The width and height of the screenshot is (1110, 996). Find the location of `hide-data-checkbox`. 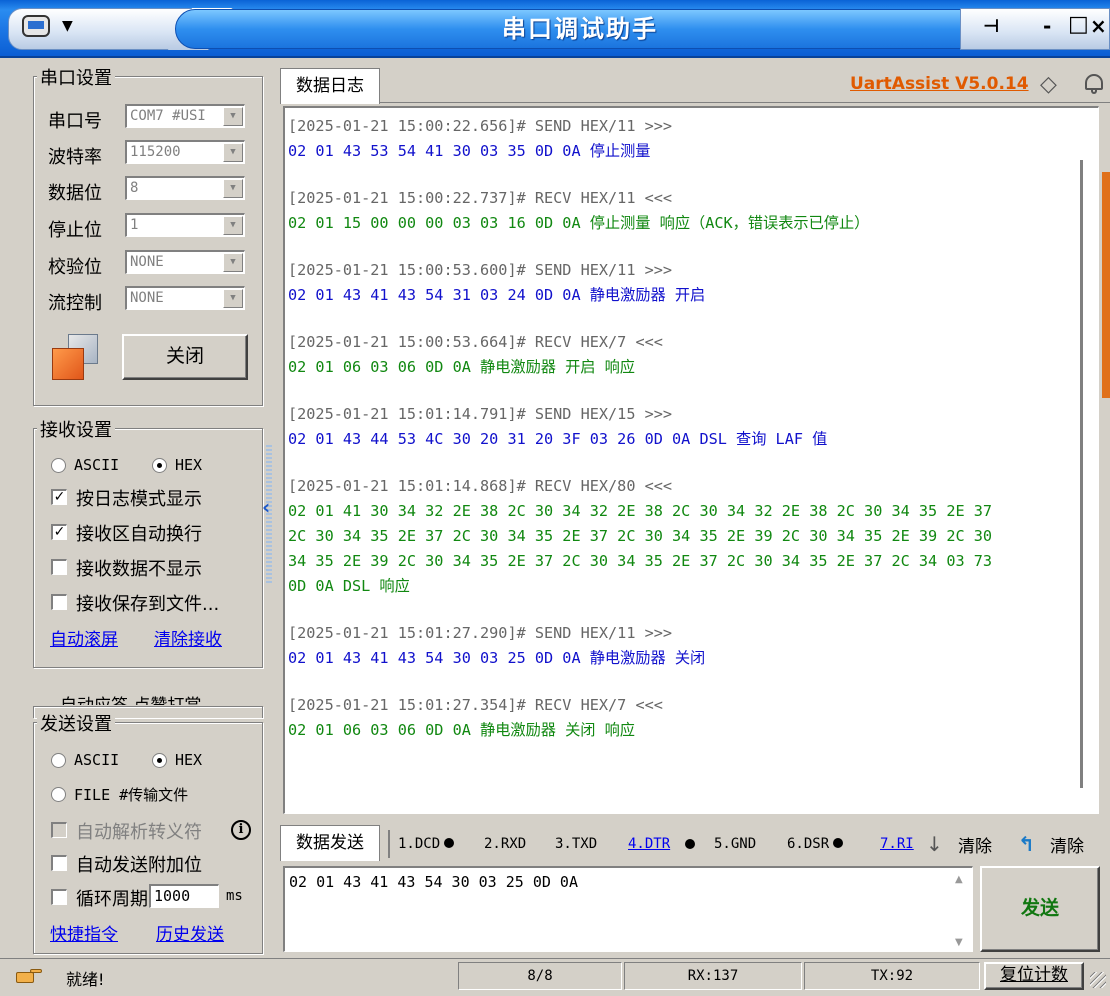

hide-data-checkbox is located at coordinates (59, 567).